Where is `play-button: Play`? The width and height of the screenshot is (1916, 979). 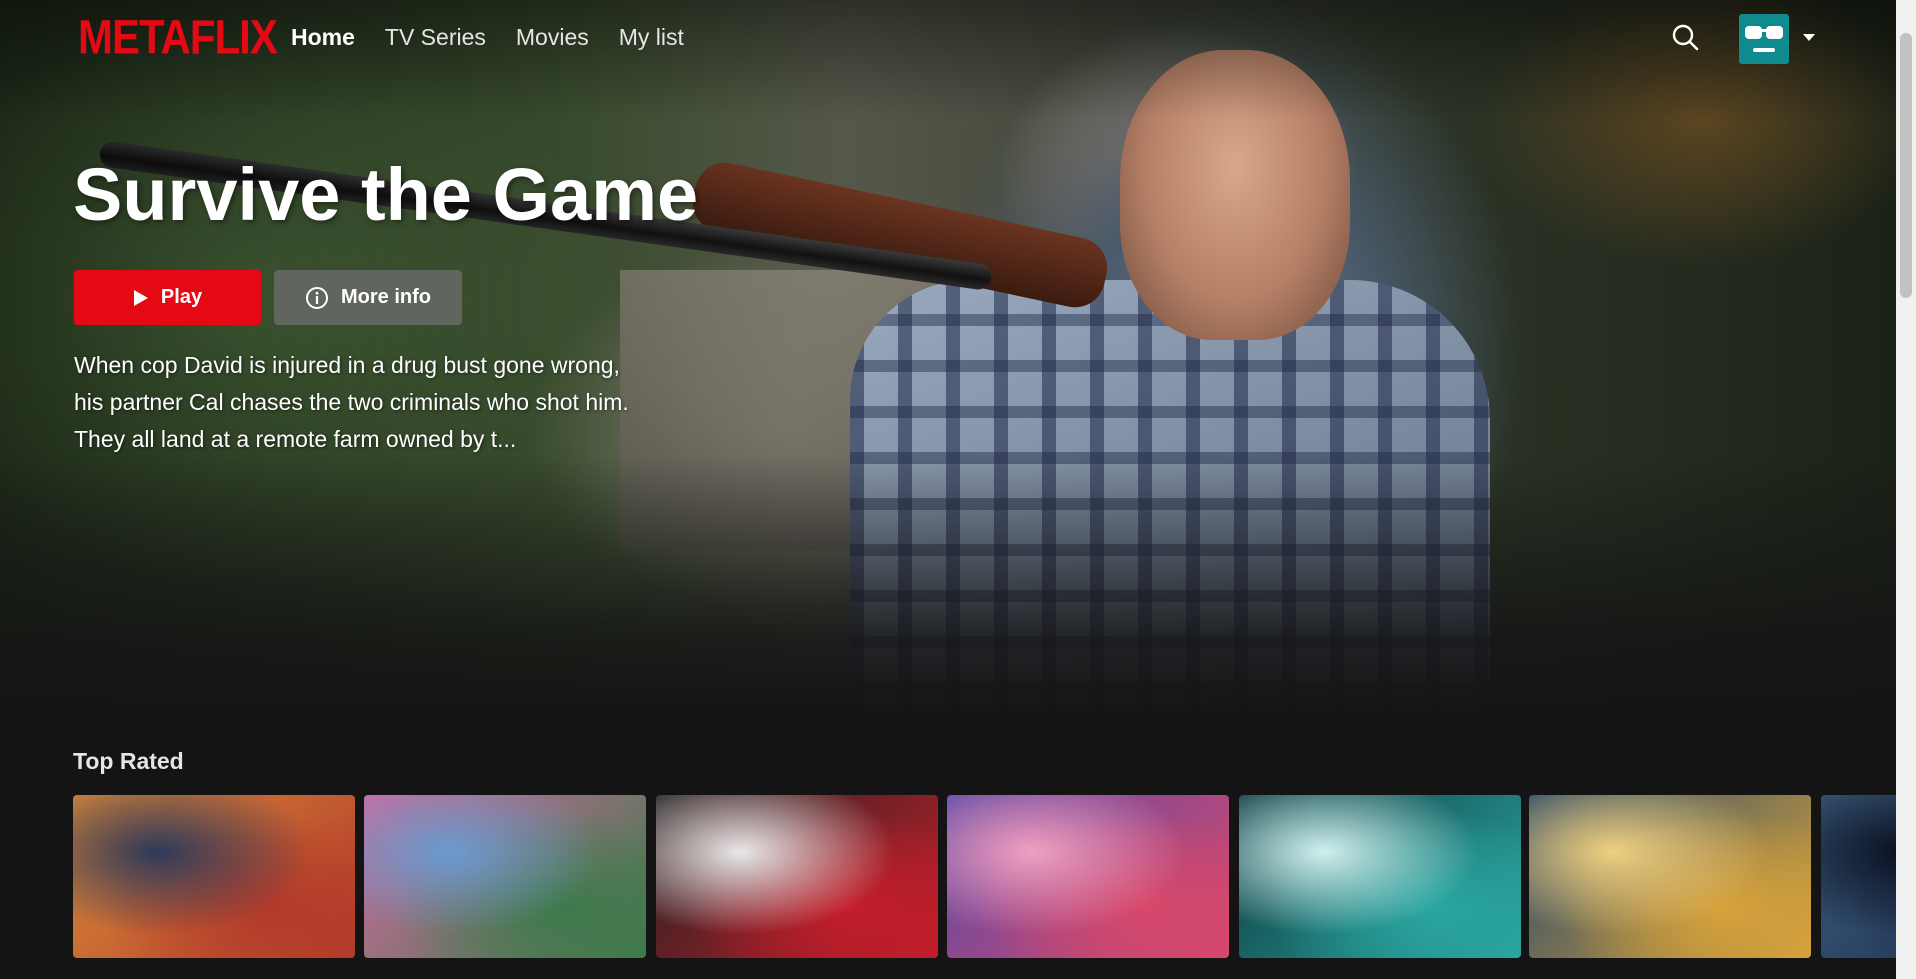
play-button: Play is located at coordinates (167, 297).